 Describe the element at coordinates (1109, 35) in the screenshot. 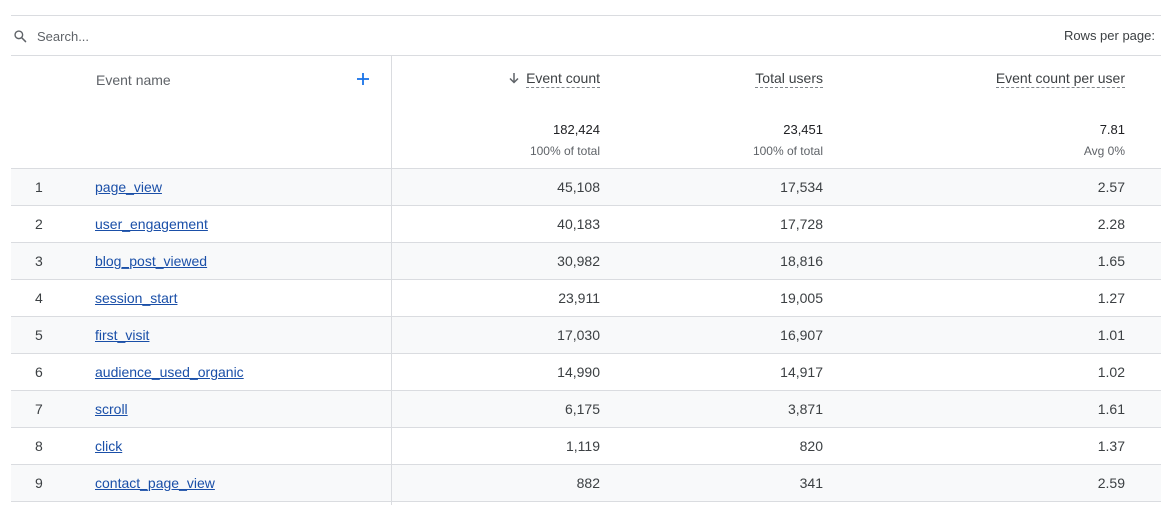

I see `rows-per-page-label: Rows per page:` at that location.